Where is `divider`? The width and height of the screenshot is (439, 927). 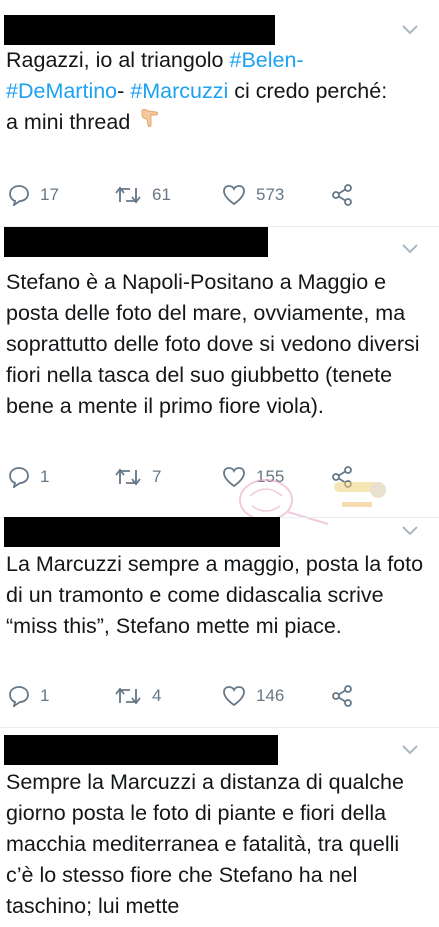 divider is located at coordinates (219, 727).